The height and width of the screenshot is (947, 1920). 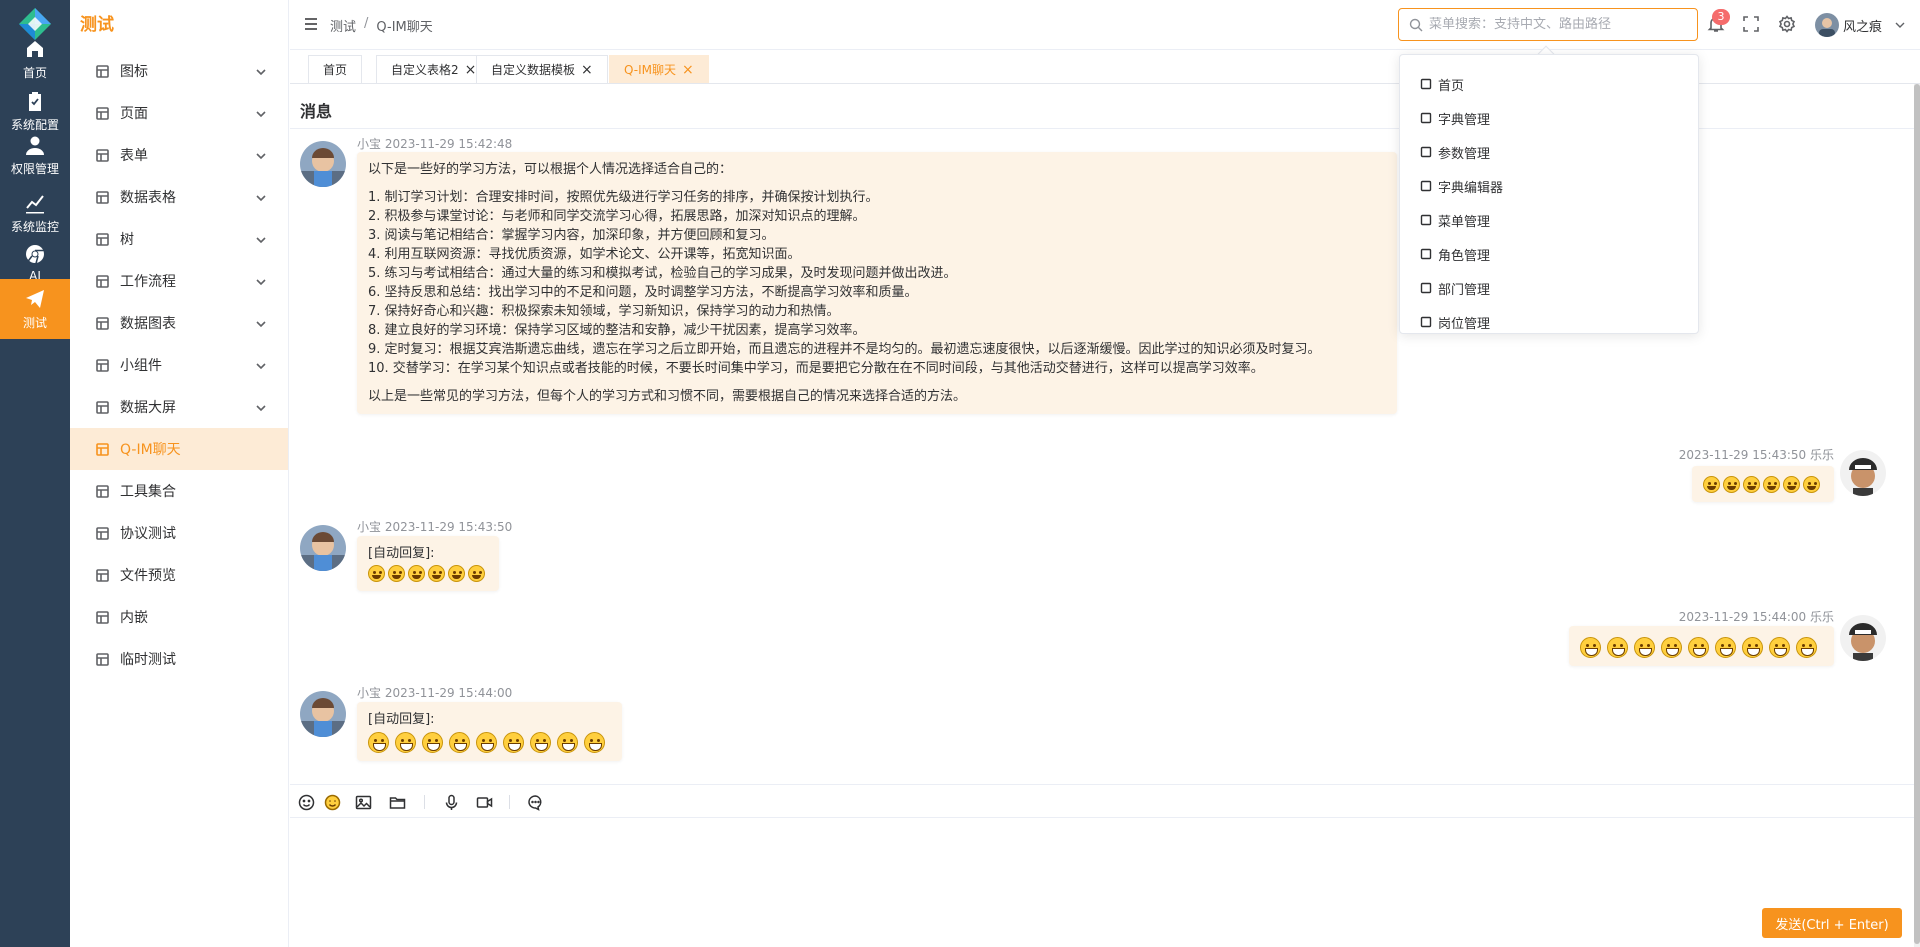 I want to click on send-button: 发送(Ctrl + Enter), so click(x=1832, y=923).